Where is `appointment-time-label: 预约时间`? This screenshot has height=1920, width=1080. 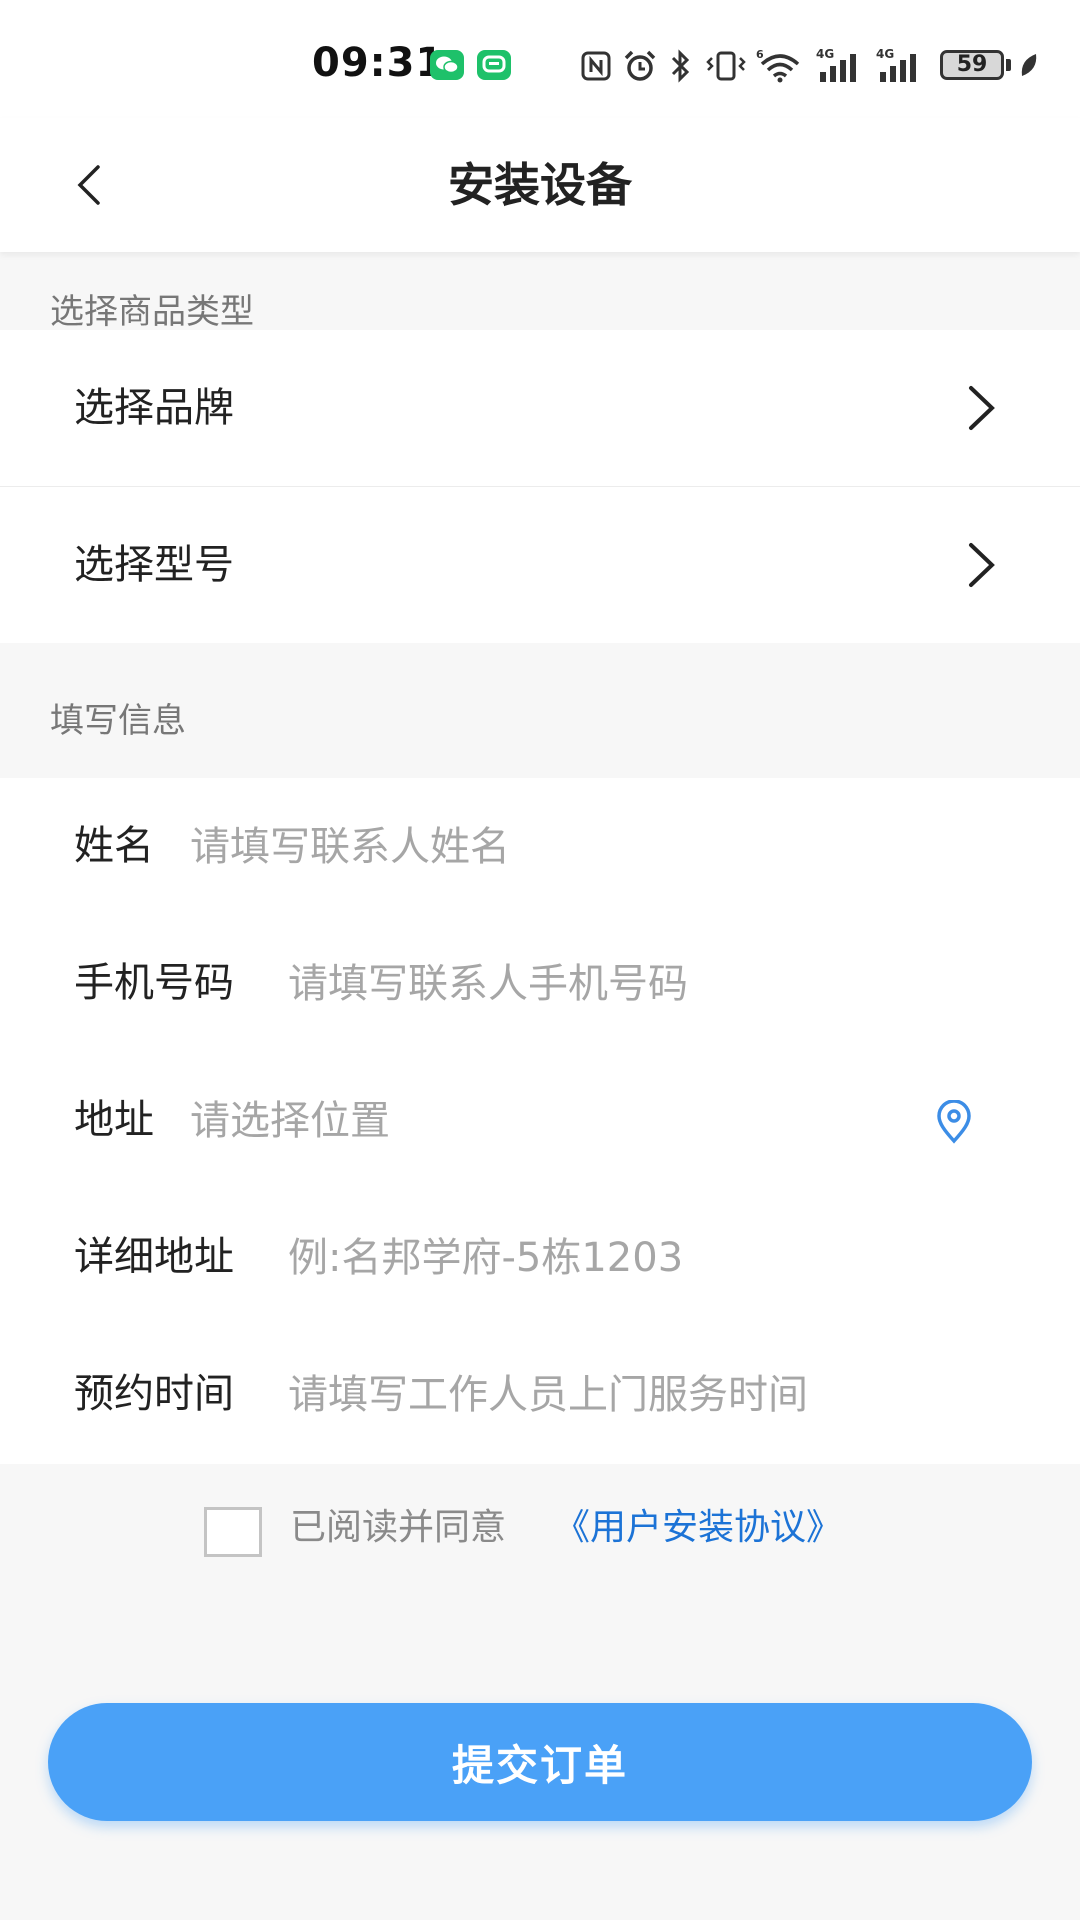 appointment-time-label: 预约时间 is located at coordinates (154, 1394).